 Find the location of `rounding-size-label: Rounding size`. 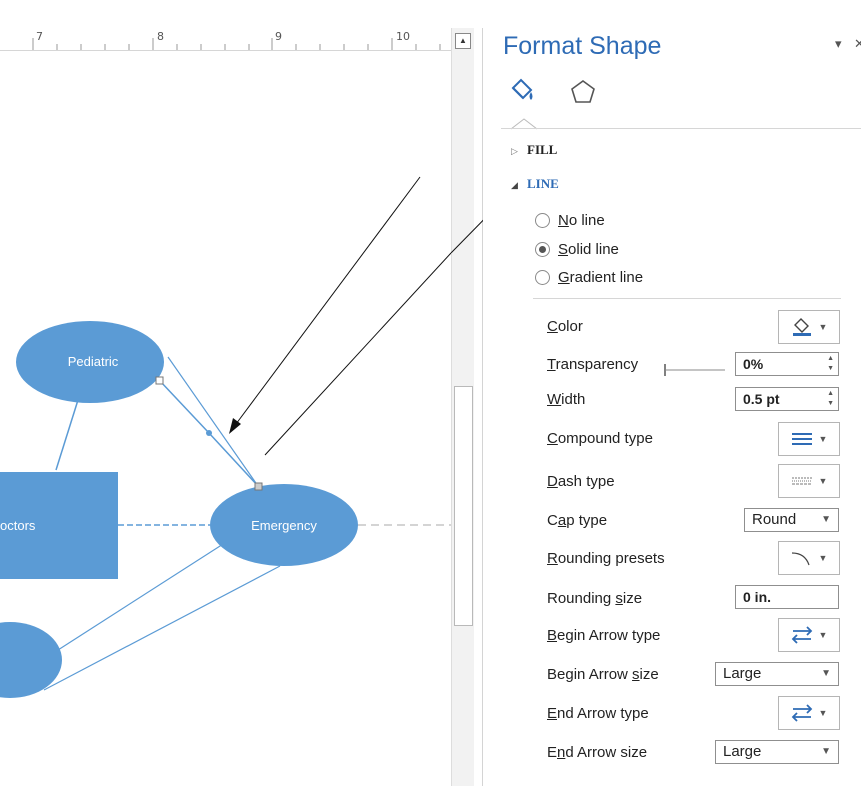

rounding-size-label: Rounding size is located at coordinates (595, 598).